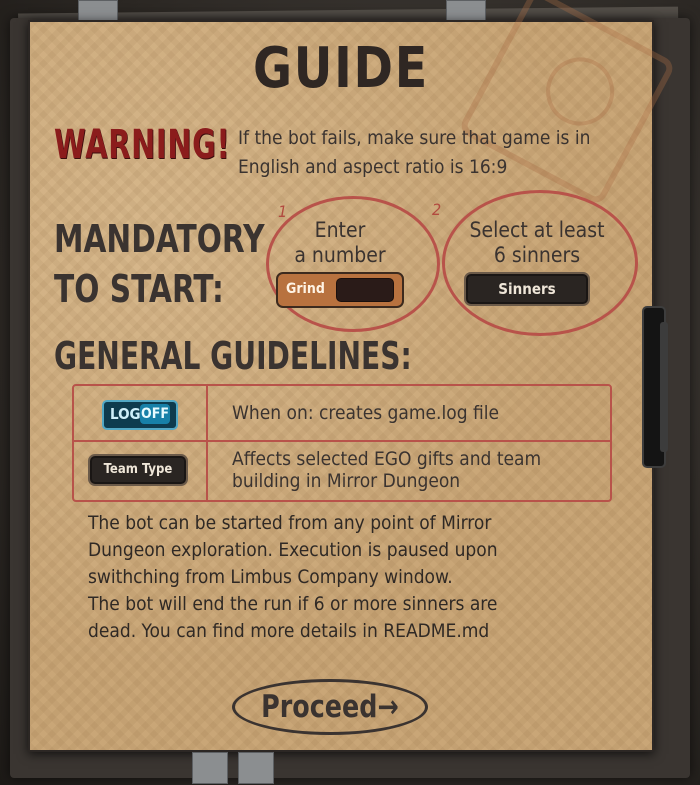 This screenshot has height=785, width=700. Describe the element at coordinates (159, 264) in the screenshot. I see `mandatory-heading: MANDATORY TO START:` at that location.